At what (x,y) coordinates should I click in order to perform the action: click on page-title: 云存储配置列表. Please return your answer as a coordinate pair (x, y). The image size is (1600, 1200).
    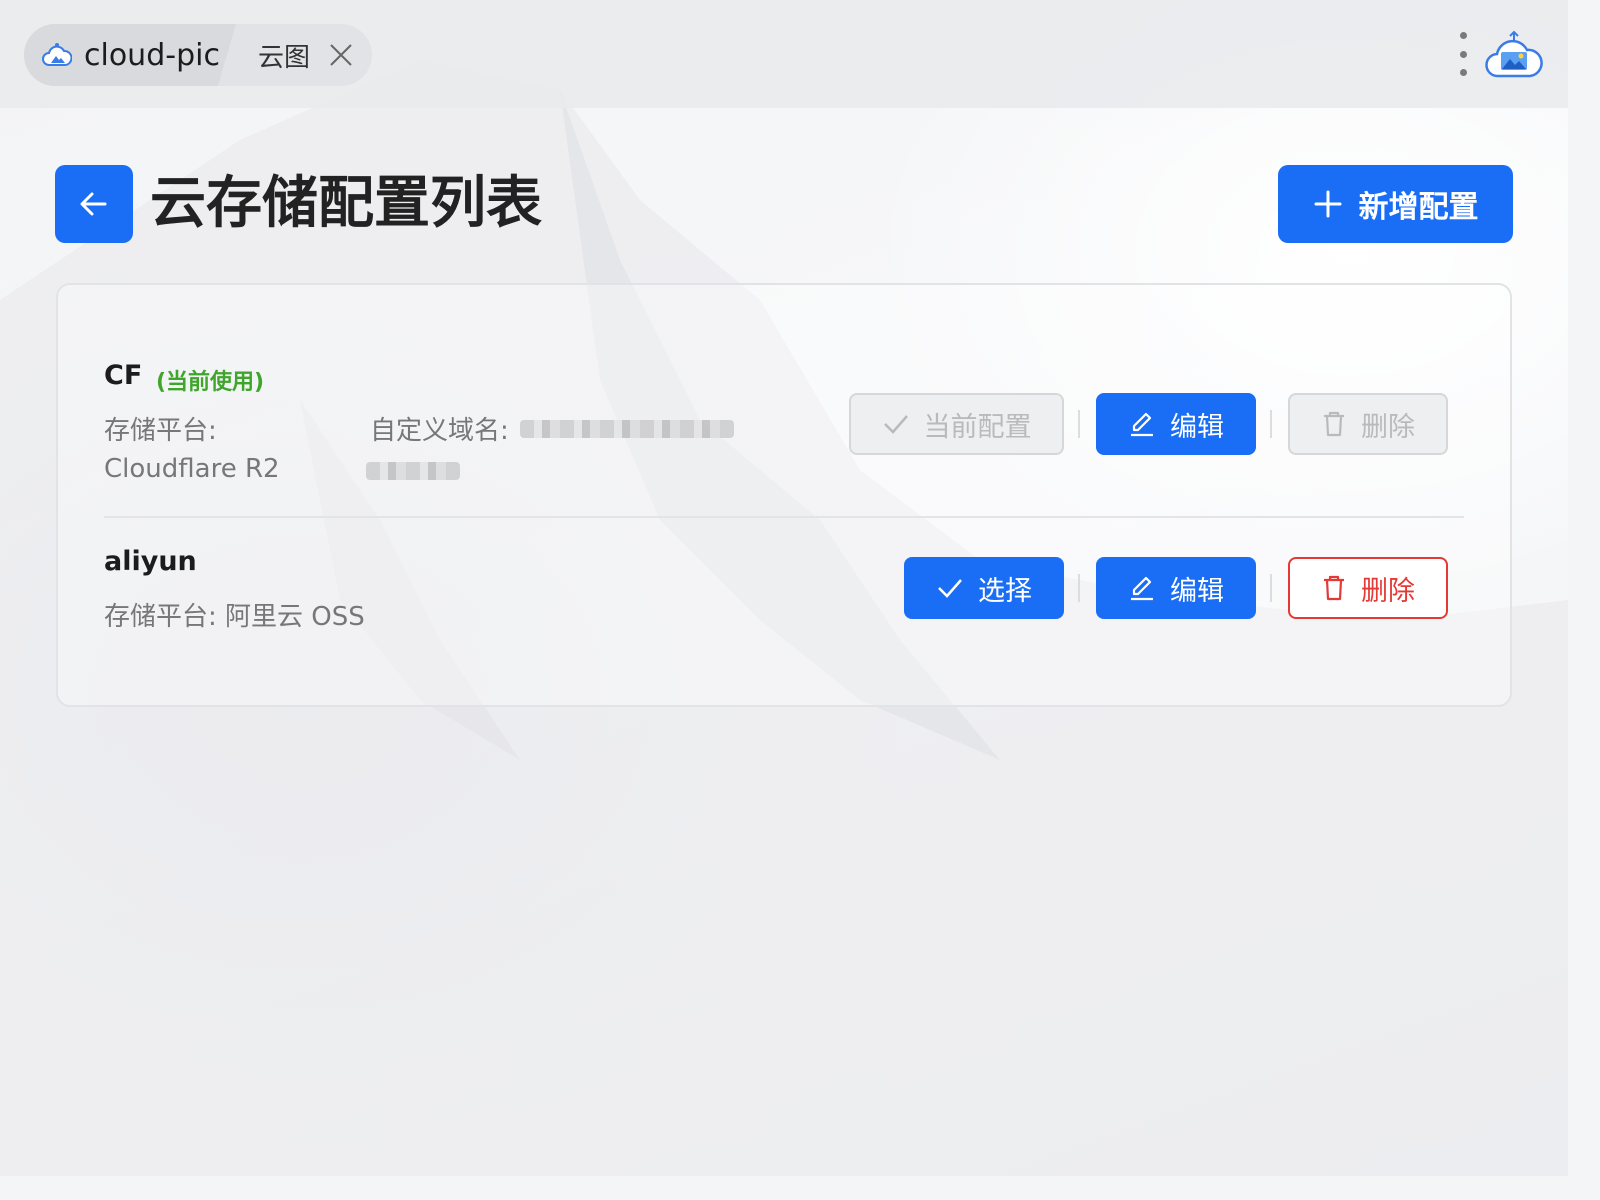
    Looking at the image, I should click on (346, 203).